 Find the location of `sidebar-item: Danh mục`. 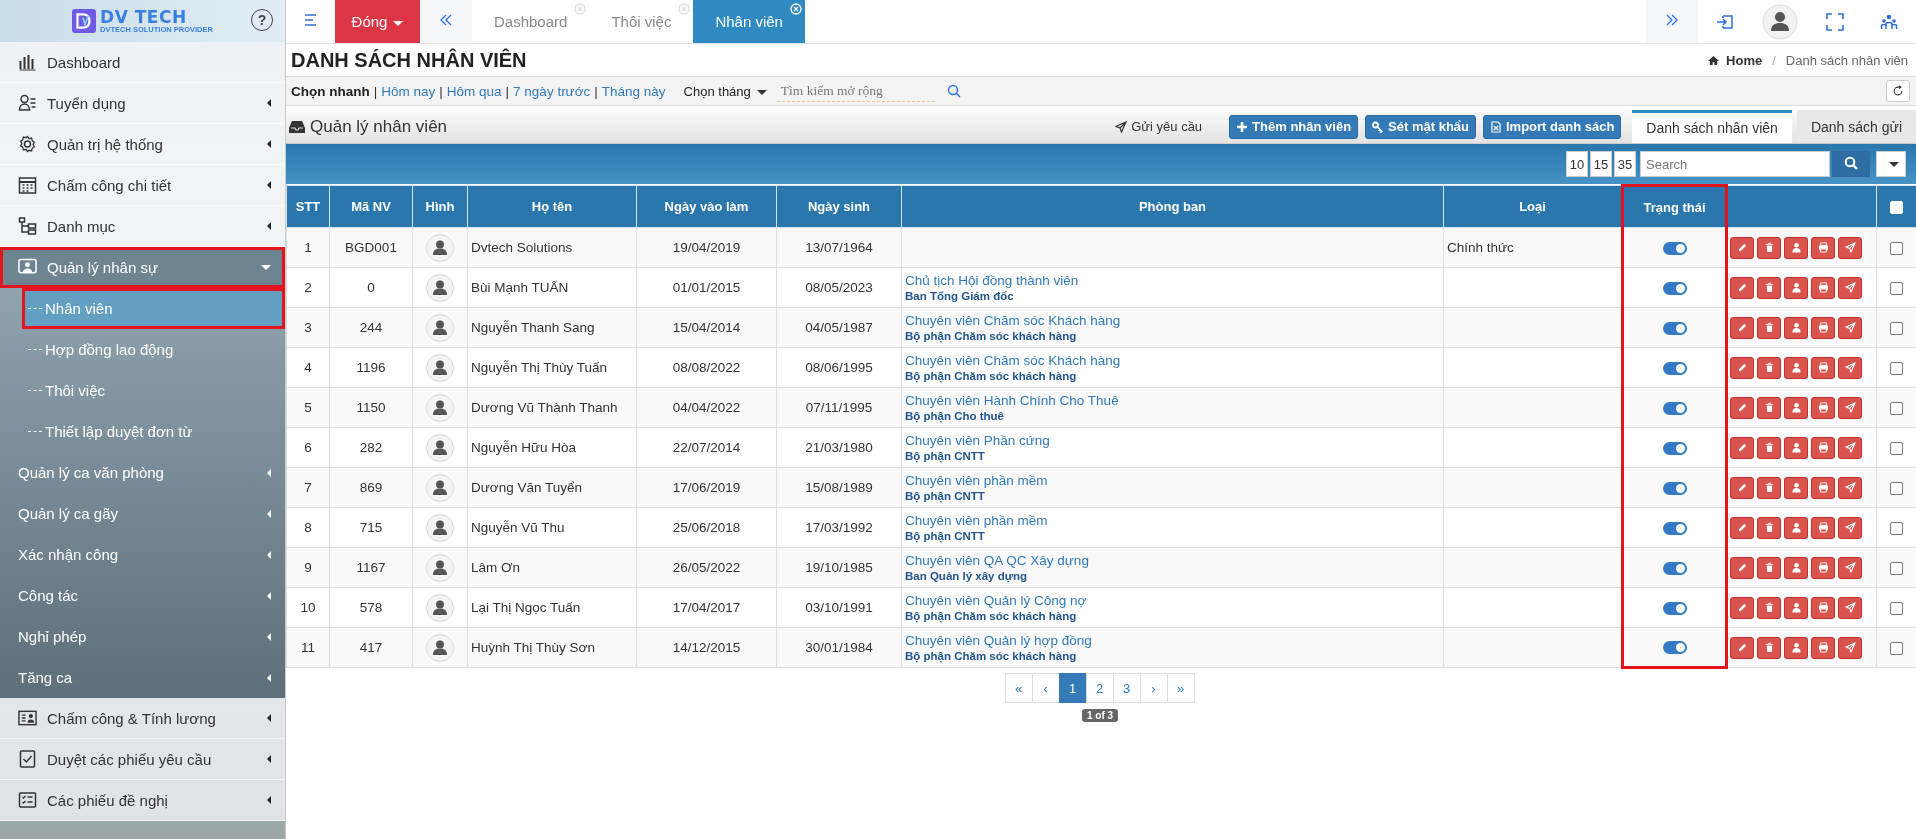

sidebar-item: Danh mục is located at coordinates (142, 226).